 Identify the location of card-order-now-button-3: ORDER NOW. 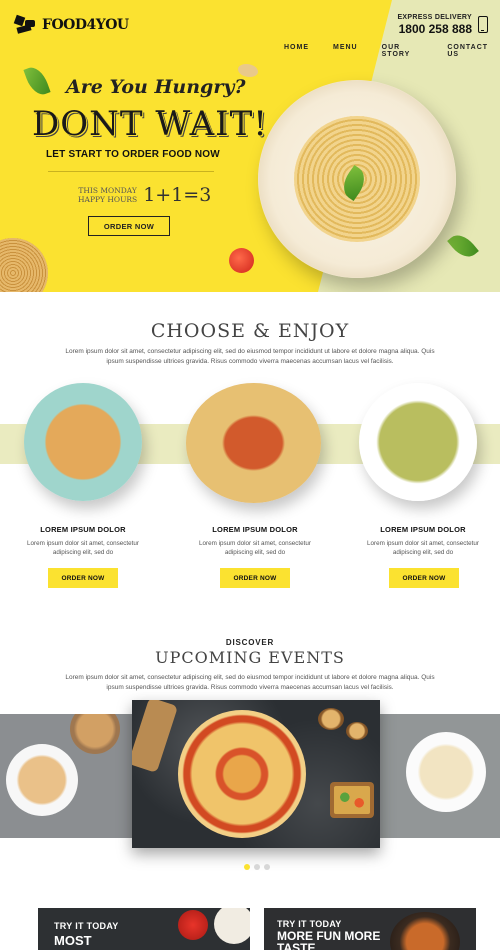
(424, 578).